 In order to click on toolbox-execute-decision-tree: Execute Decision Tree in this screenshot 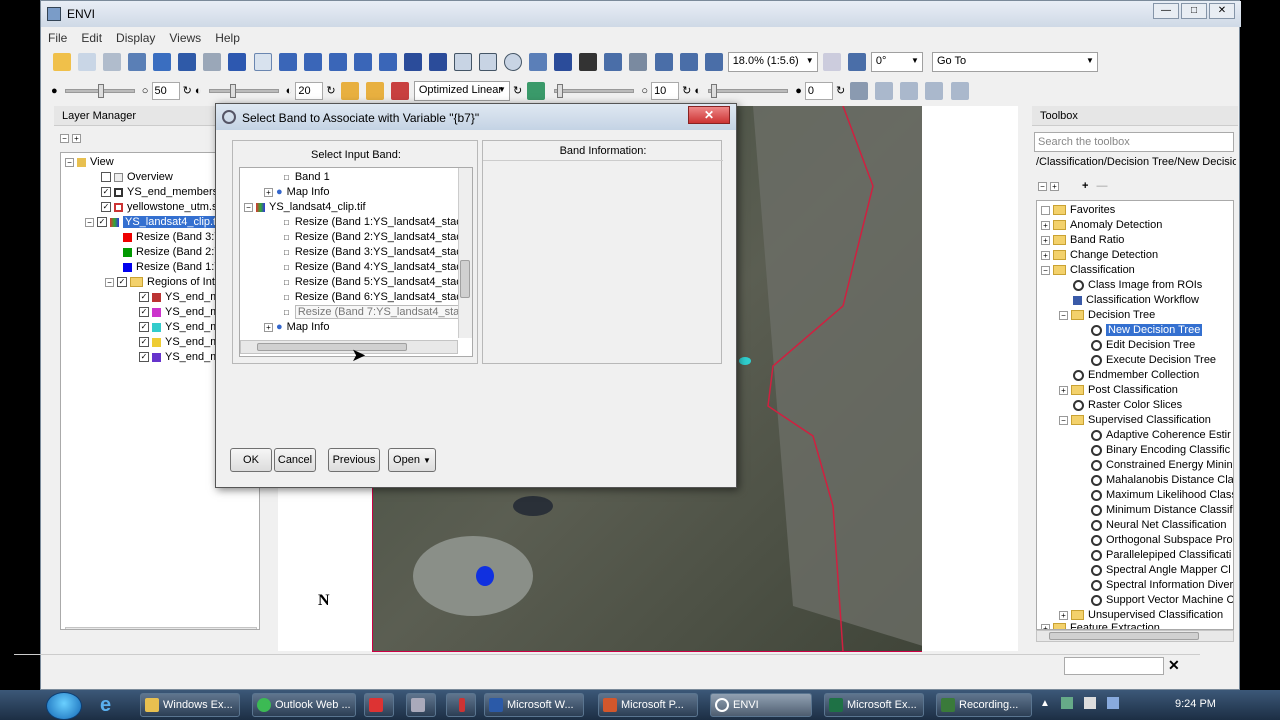, I will do `click(1161, 360)`.